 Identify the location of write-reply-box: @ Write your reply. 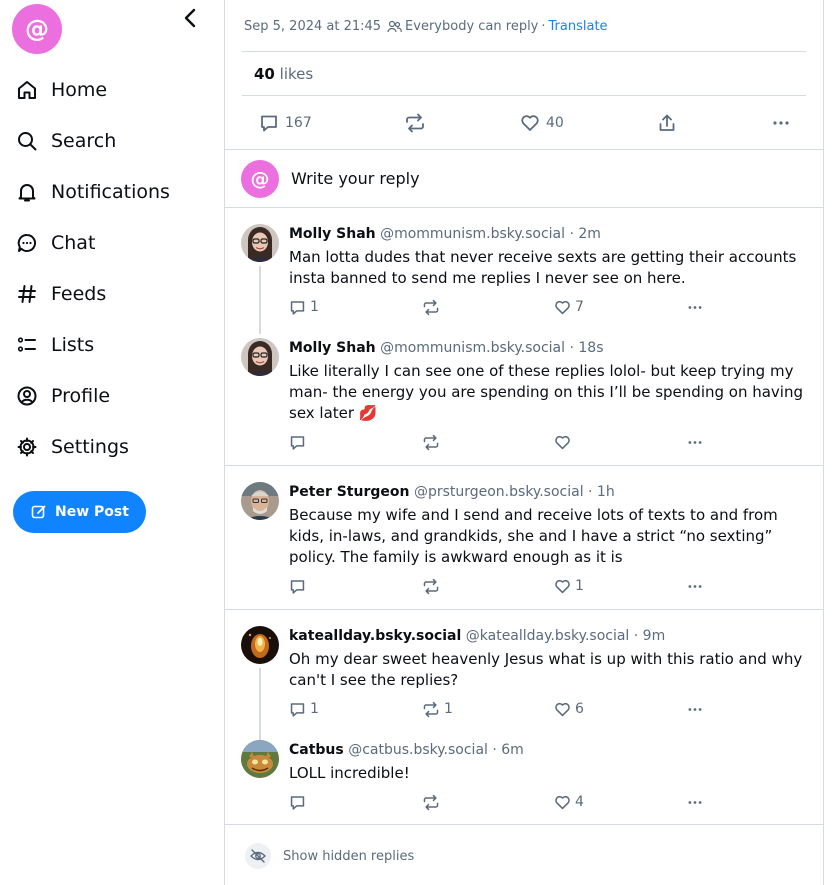
(524, 178).